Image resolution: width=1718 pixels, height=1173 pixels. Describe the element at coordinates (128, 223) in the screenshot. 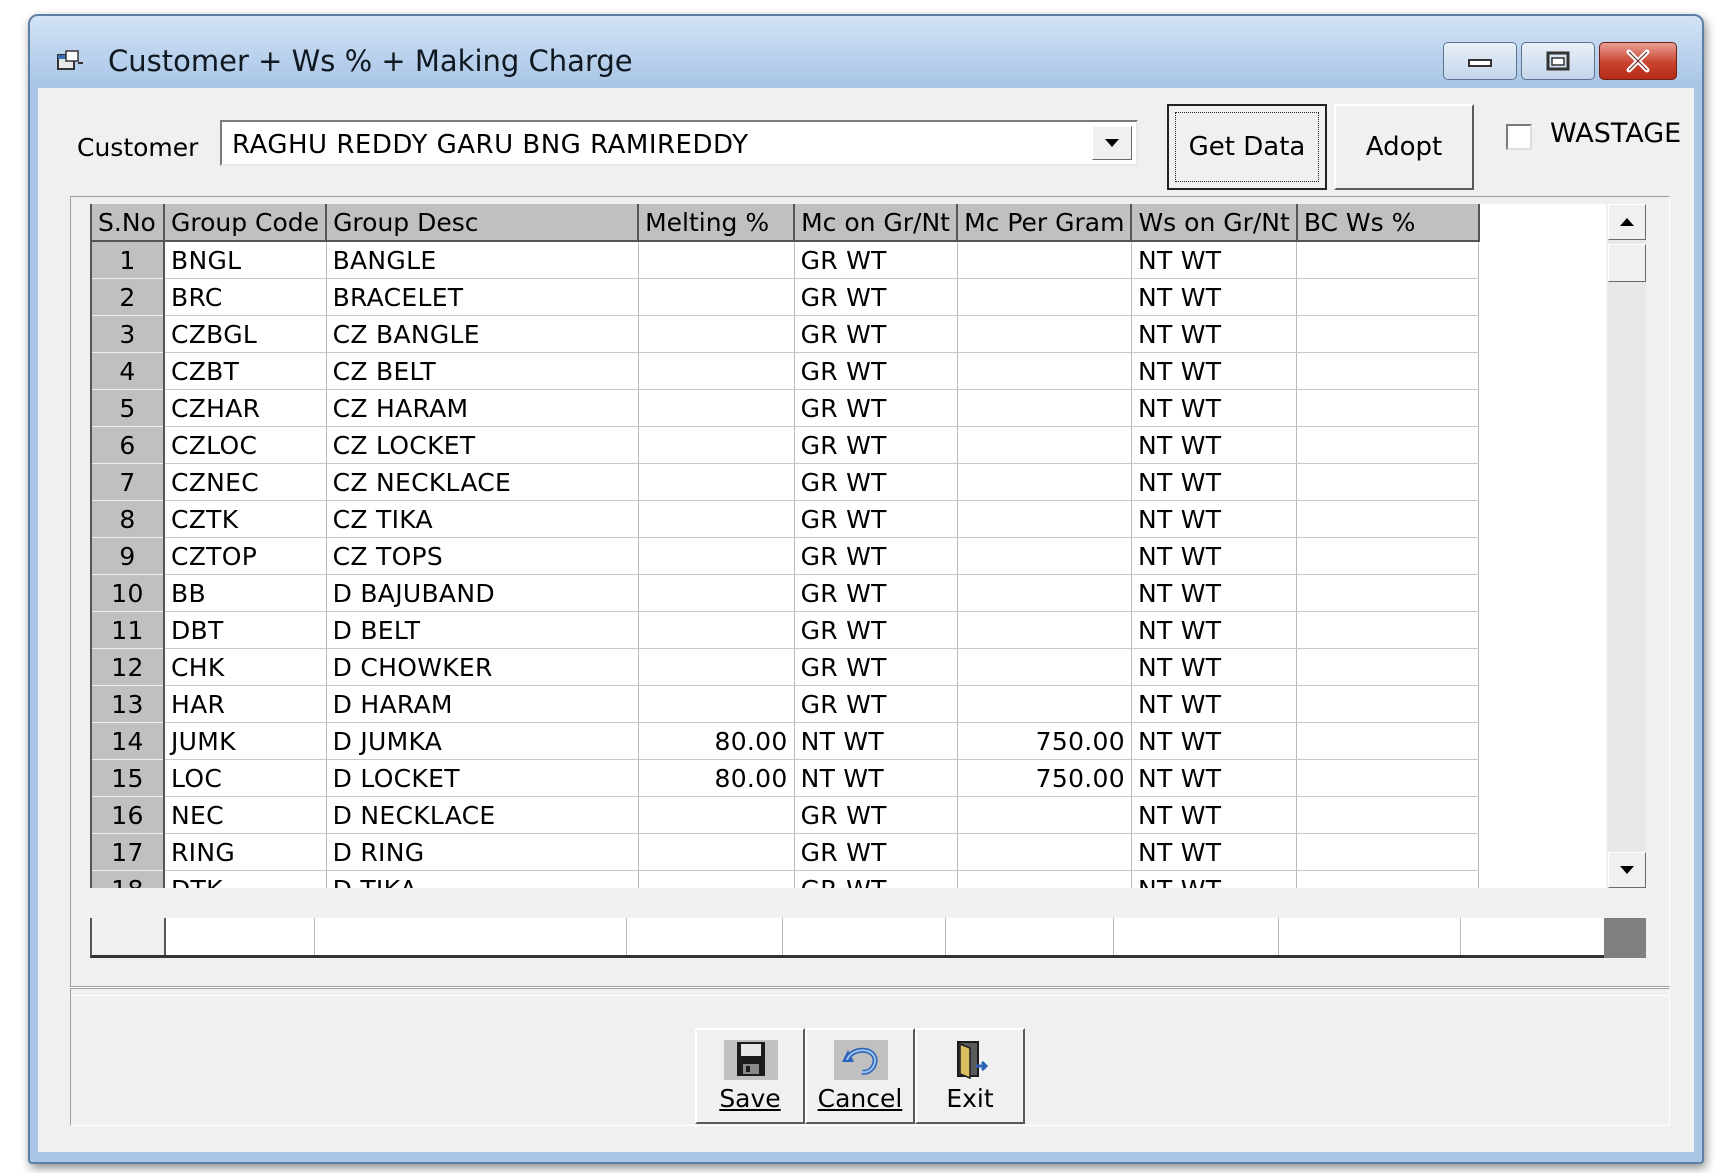

I see `col-header-sno: S.No` at that location.